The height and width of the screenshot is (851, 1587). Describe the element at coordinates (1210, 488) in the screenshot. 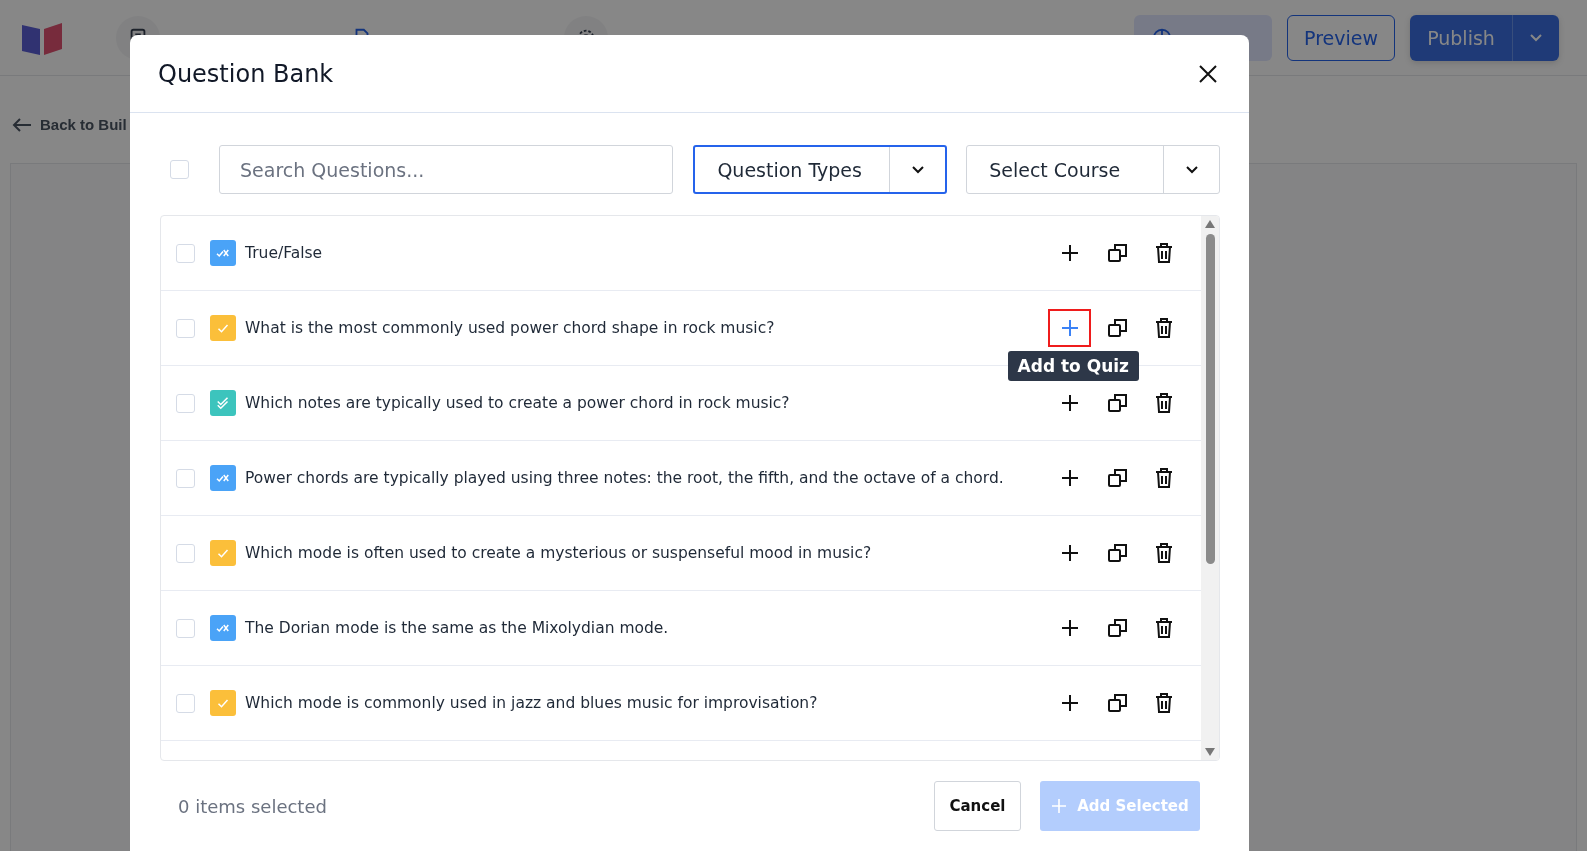

I see `scrollbar` at that location.